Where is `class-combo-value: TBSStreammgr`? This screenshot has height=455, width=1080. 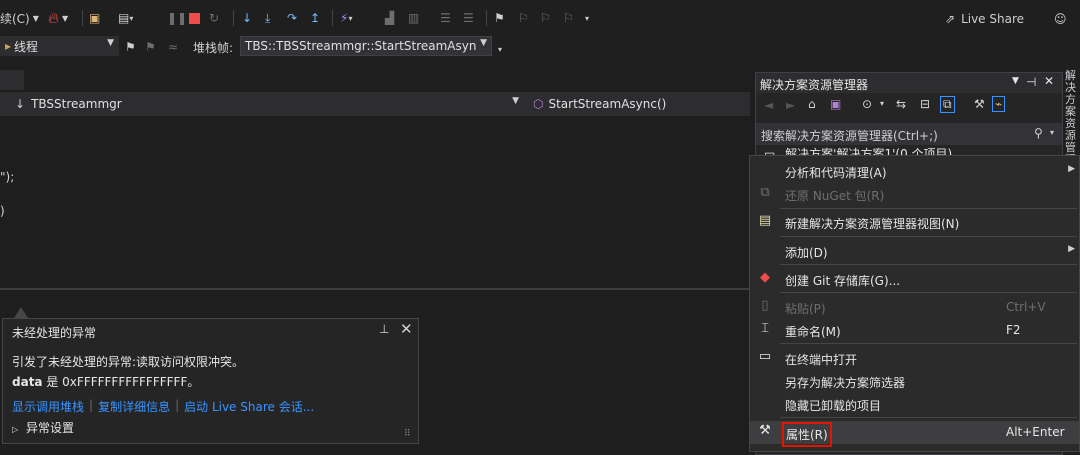 class-combo-value: TBSStreammgr is located at coordinates (76, 104).